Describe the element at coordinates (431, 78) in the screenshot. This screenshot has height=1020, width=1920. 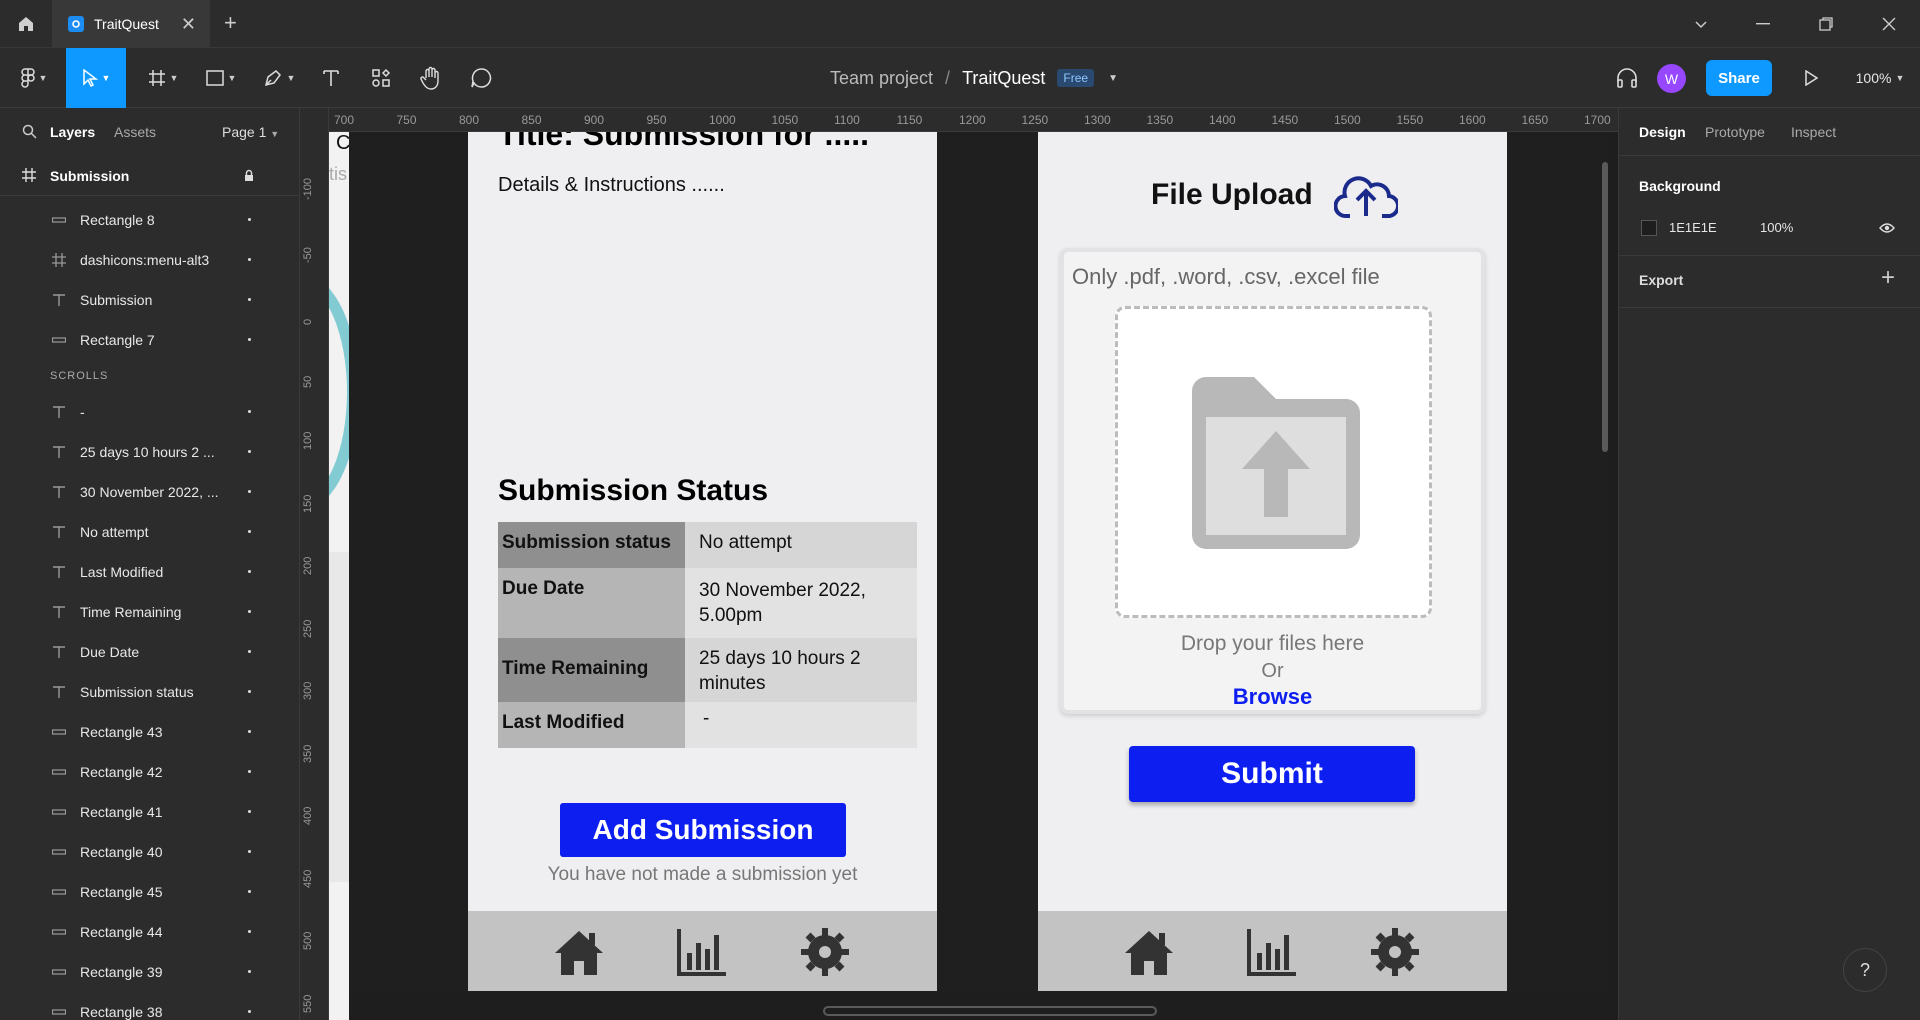
I see `hand-tool-button` at that location.